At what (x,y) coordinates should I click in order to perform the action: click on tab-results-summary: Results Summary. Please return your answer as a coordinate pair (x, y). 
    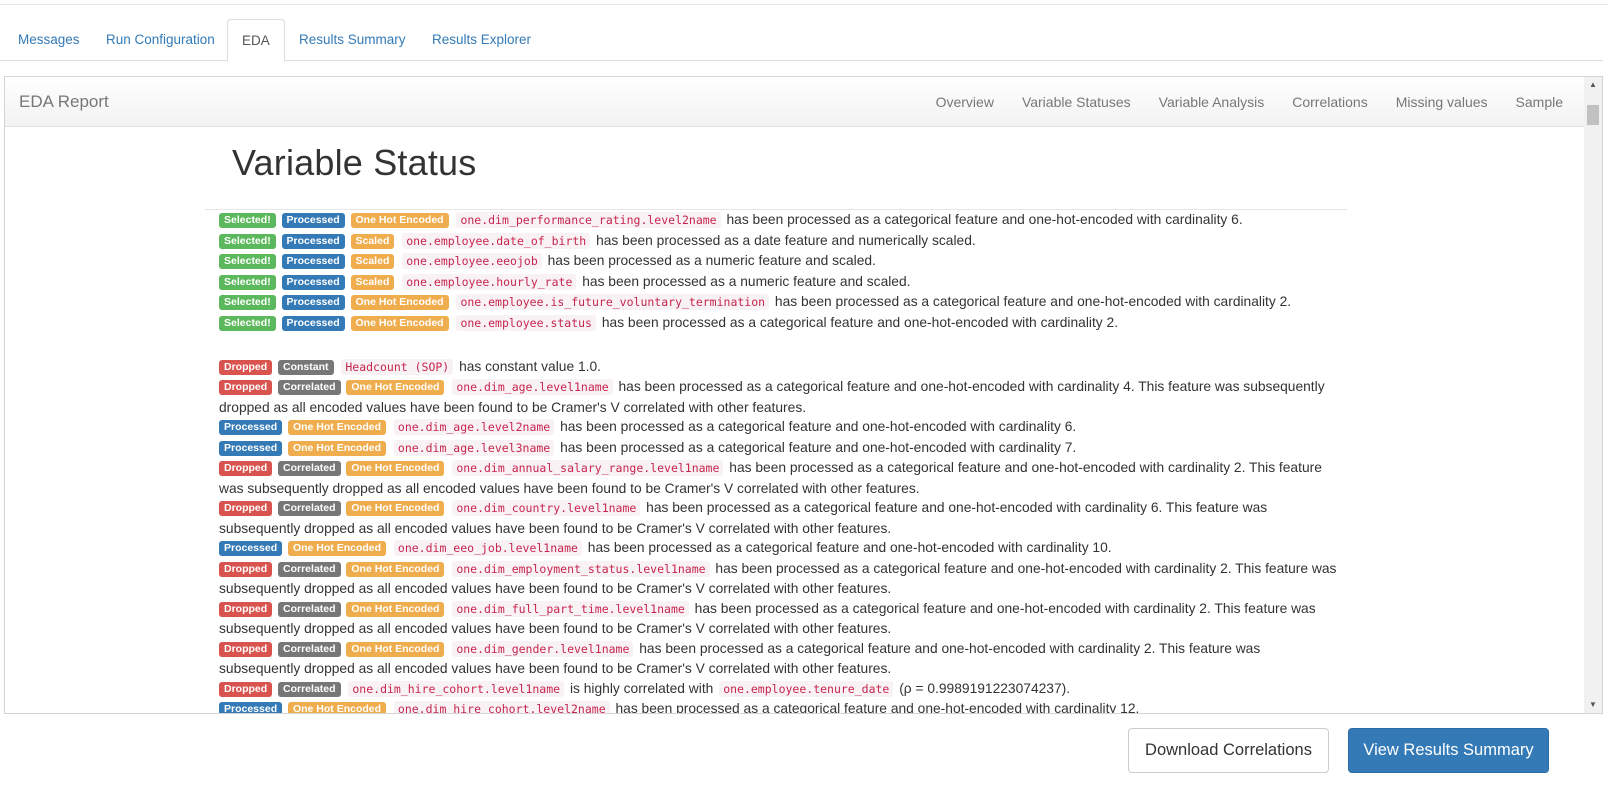
    Looking at the image, I should click on (352, 40).